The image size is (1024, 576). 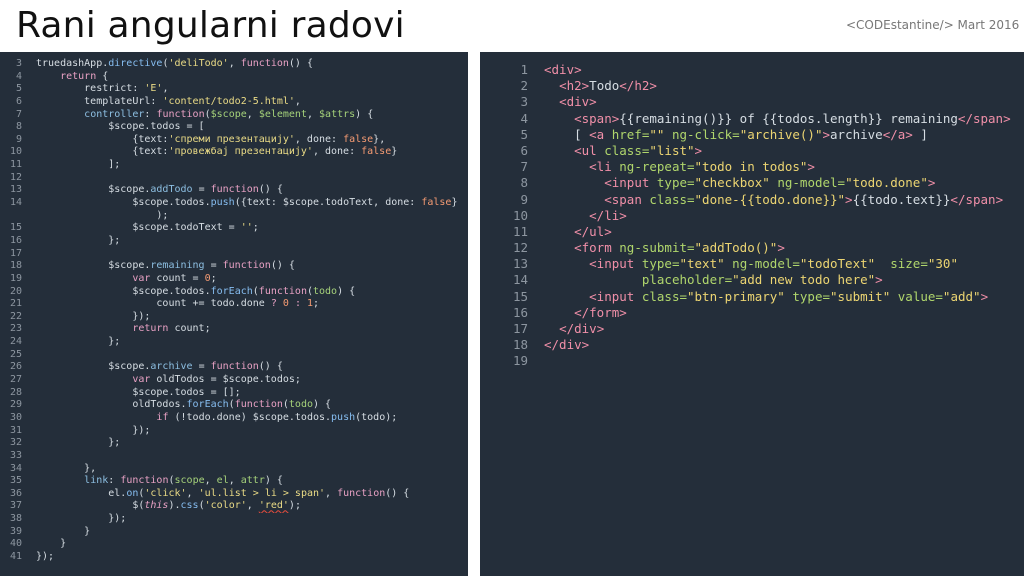 I want to click on code-token: "add", so click(x=961, y=296).